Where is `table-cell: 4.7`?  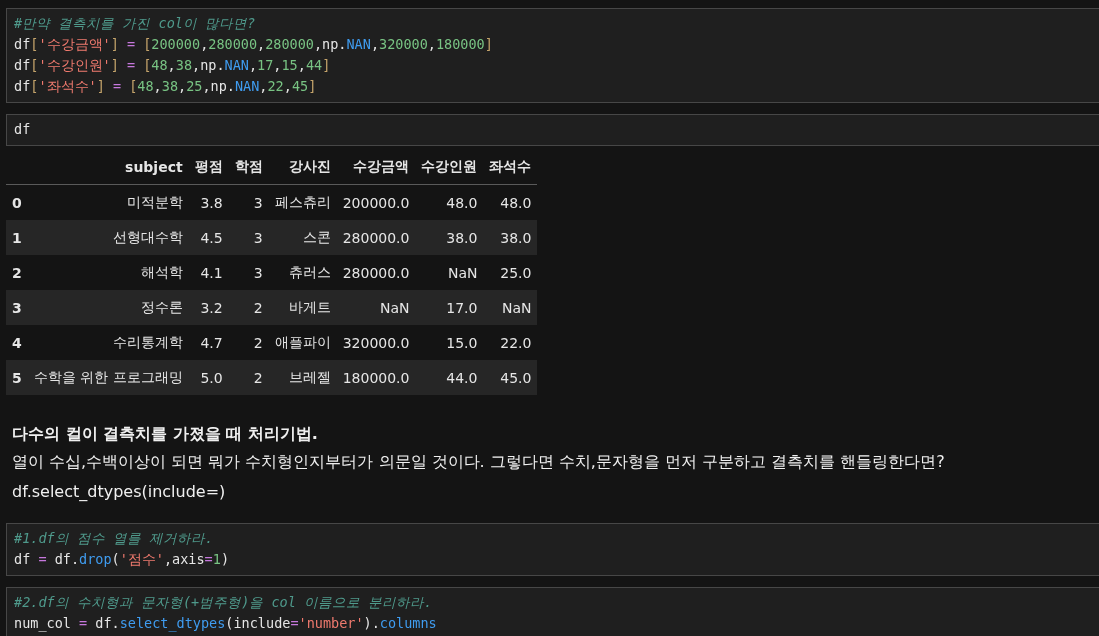
table-cell: 4.7 is located at coordinates (208, 342).